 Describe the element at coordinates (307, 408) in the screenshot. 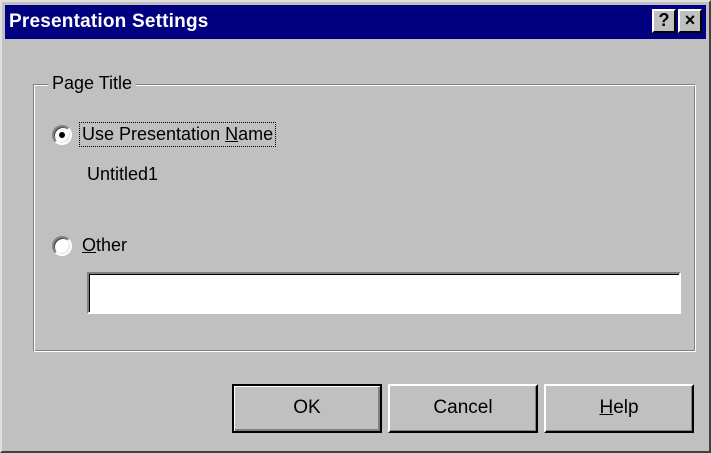

I see `ok-button: OK` at that location.